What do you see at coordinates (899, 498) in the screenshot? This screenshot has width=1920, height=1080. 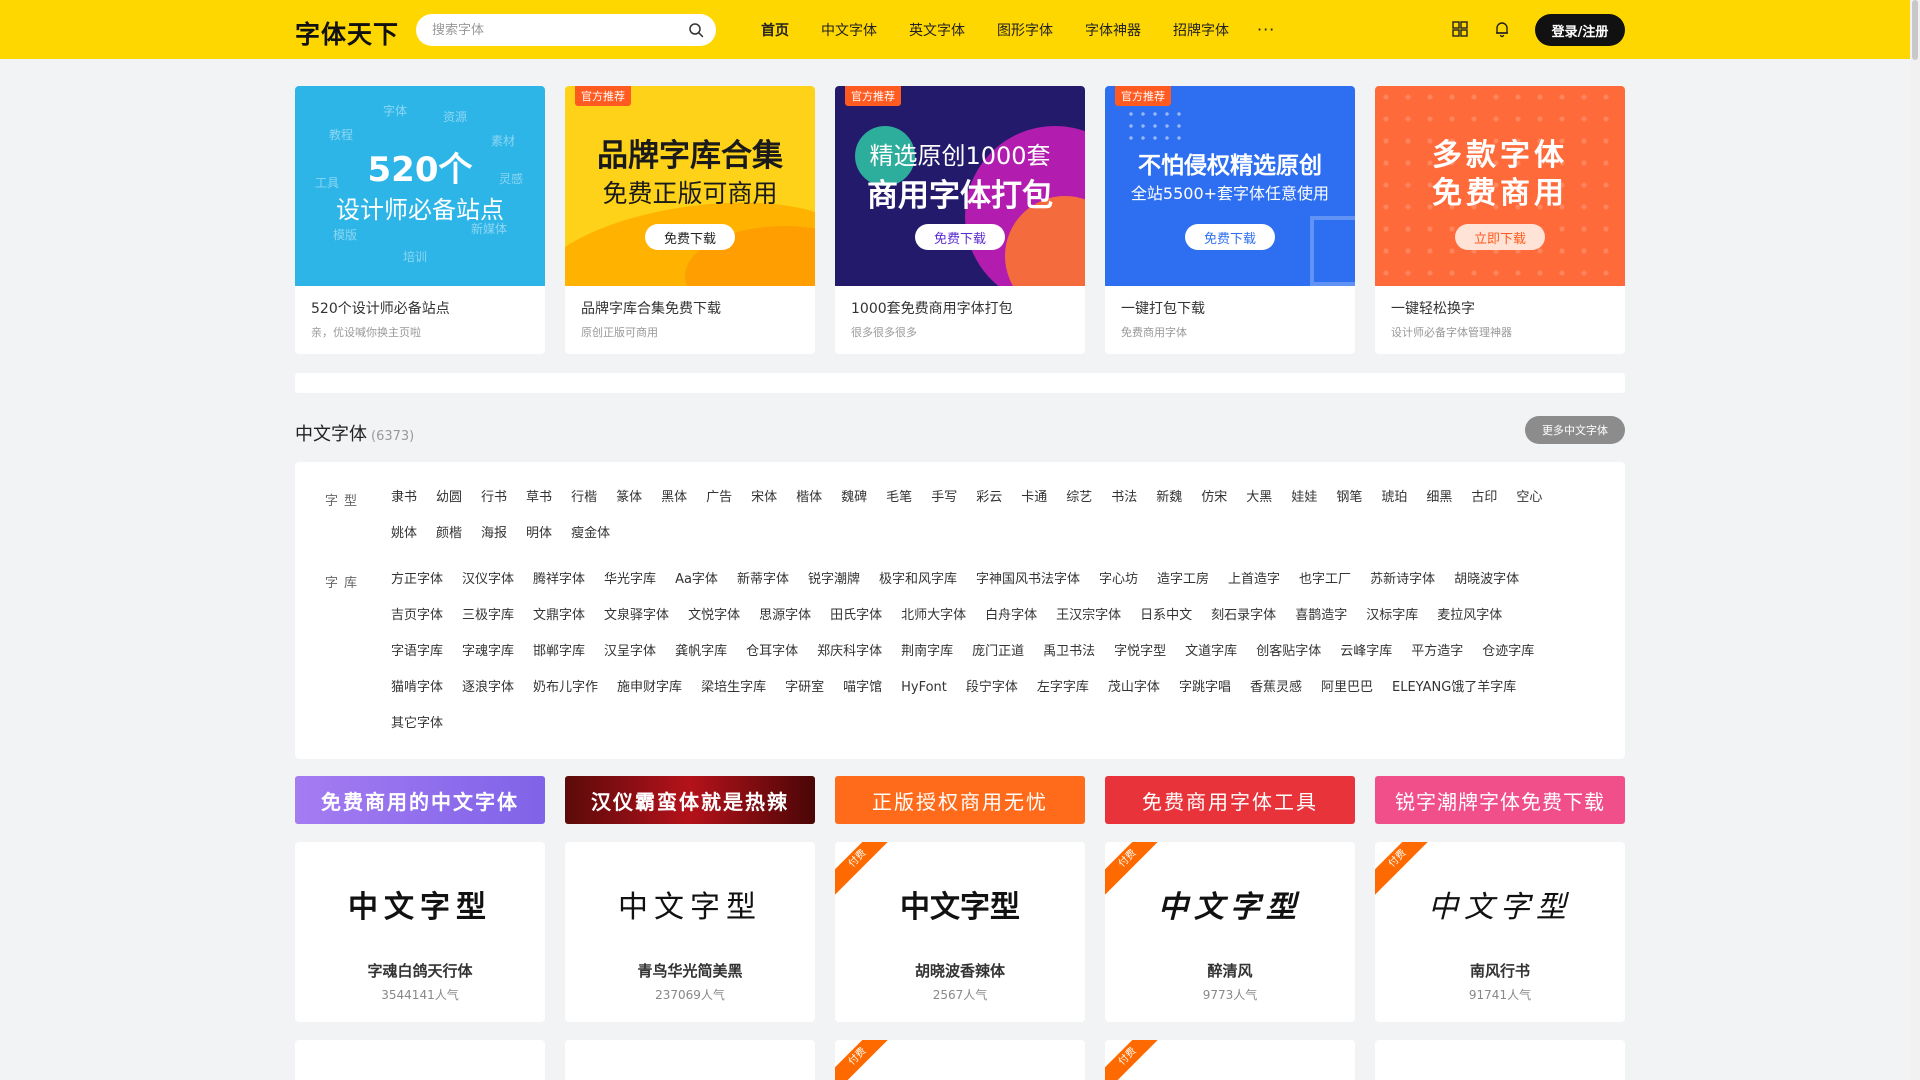 I see `filter-type-tag: 毛笔` at bounding box center [899, 498].